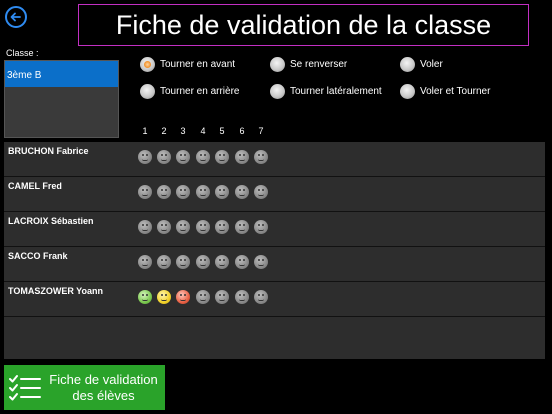 The image size is (552, 414). Describe the element at coordinates (48, 151) in the screenshot. I see `student-name: BRUCHON Fabrice` at that location.